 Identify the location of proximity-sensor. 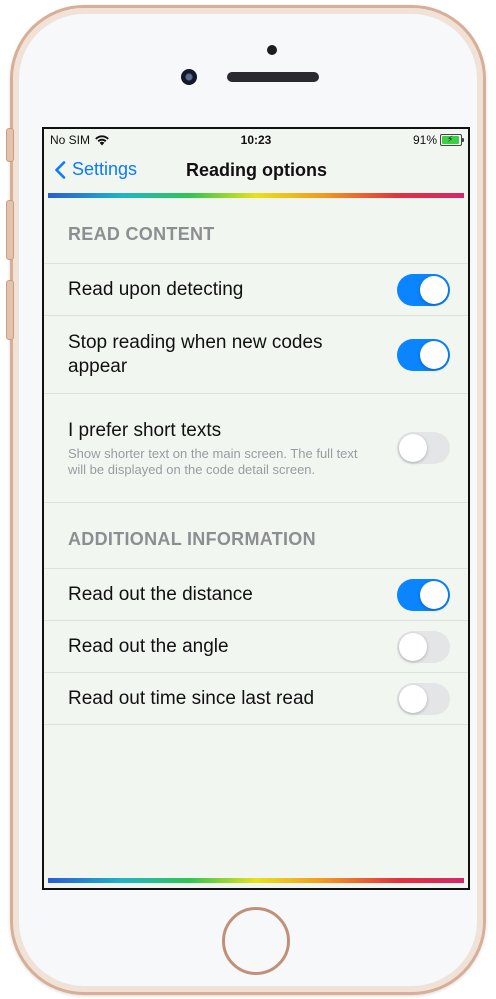
(272, 50).